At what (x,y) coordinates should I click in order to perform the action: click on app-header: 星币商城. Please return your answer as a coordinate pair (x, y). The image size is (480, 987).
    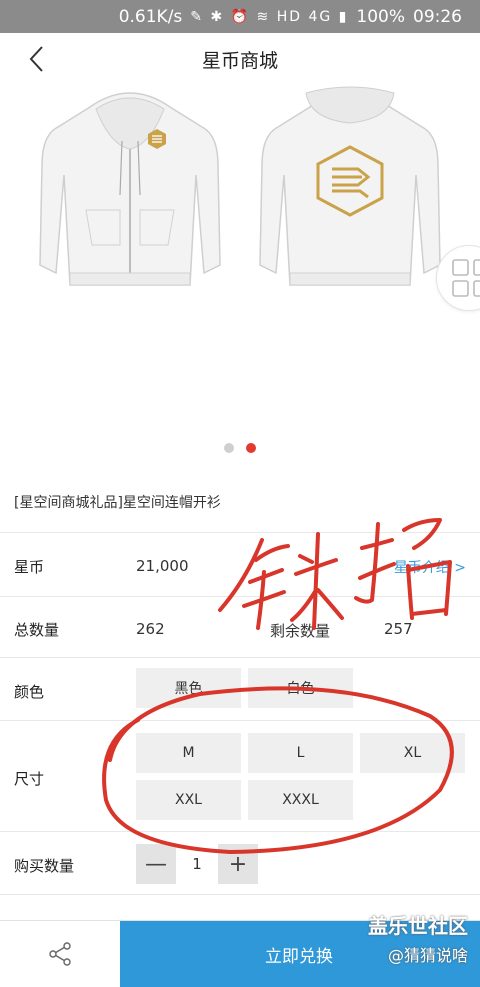
    Looking at the image, I should click on (240, 59).